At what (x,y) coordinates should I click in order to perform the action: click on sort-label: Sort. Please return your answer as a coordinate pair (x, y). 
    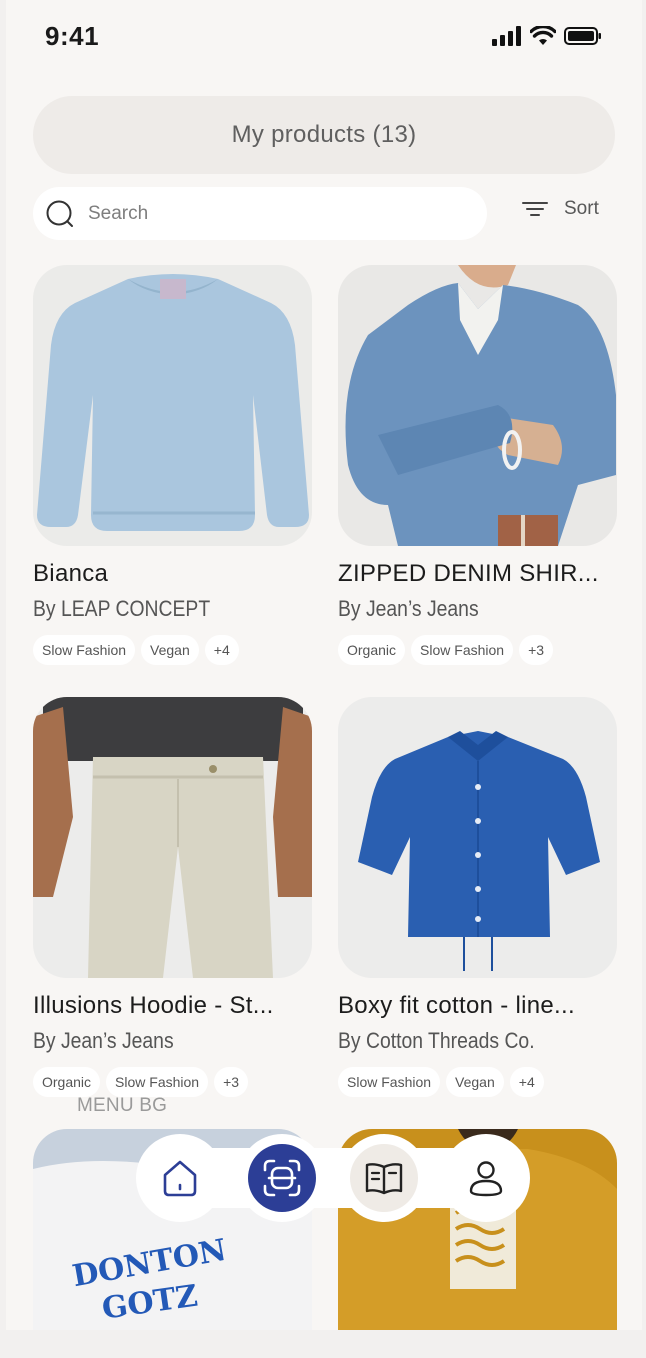
    Looking at the image, I should click on (581, 208).